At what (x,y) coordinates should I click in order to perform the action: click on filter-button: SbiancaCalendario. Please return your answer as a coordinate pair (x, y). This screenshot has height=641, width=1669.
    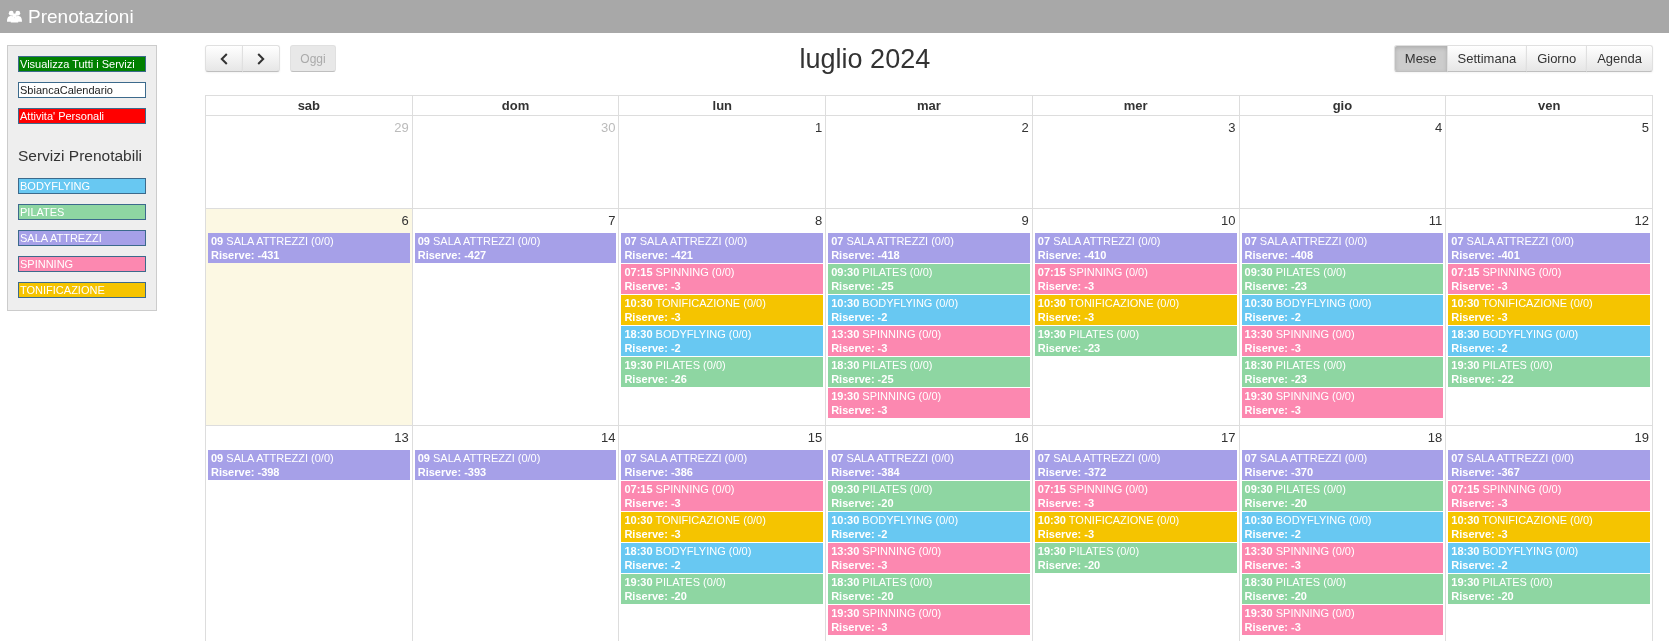
    Looking at the image, I should click on (82, 90).